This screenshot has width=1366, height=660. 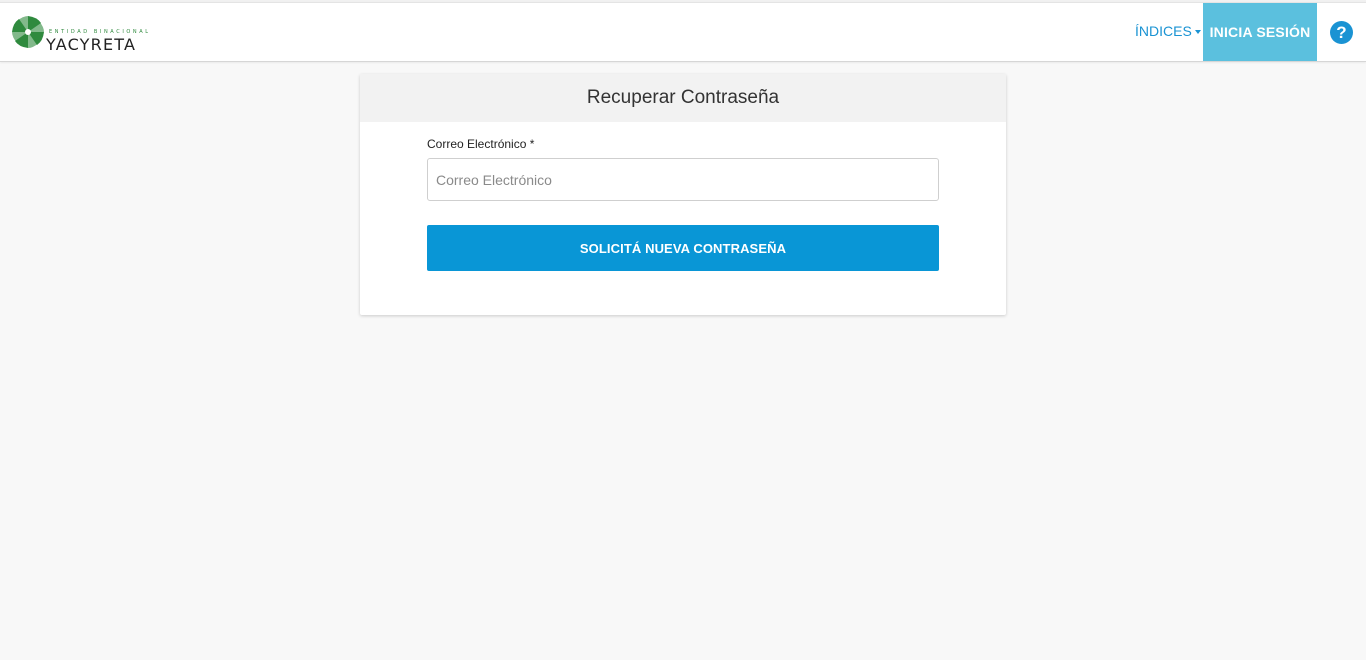 What do you see at coordinates (91, 34) in the screenshot?
I see `brand-logo: ENTIDAD BINACIONAL YACYRETA` at bounding box center [91, 34].